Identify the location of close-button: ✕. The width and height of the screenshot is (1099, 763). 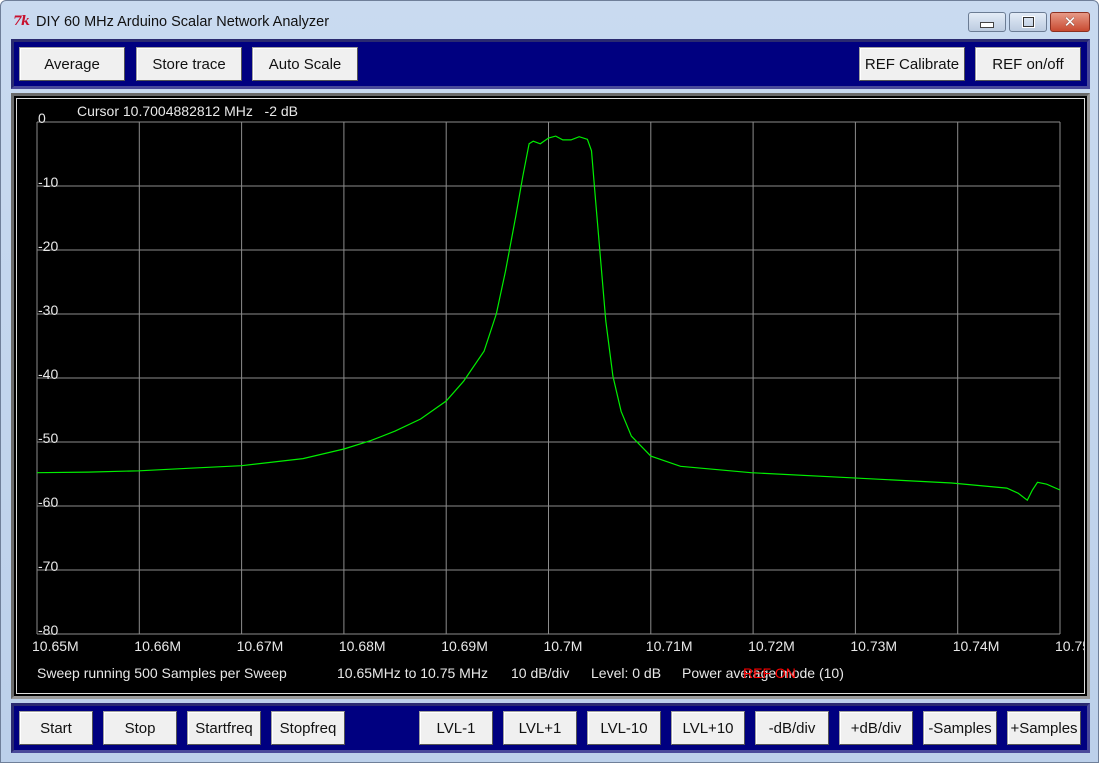
(1070, 22).